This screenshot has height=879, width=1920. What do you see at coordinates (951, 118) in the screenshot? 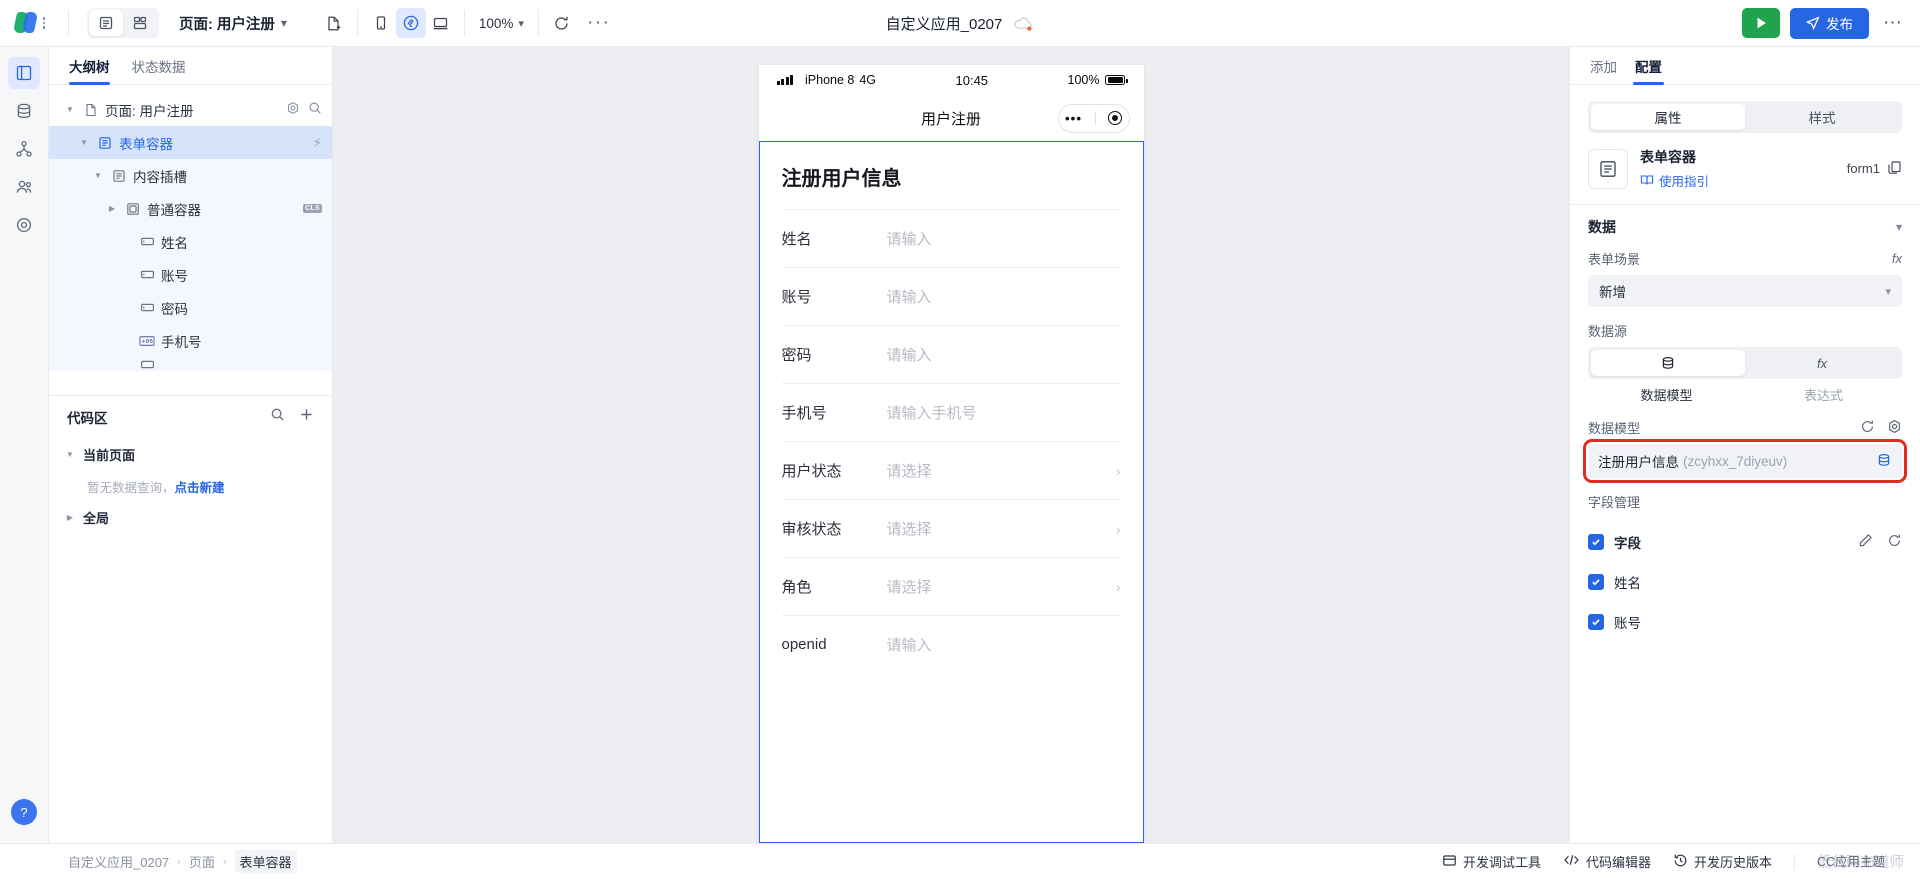
I see `phone-nav-bar: 用户注册 •••` at bounding box center [951, 118].